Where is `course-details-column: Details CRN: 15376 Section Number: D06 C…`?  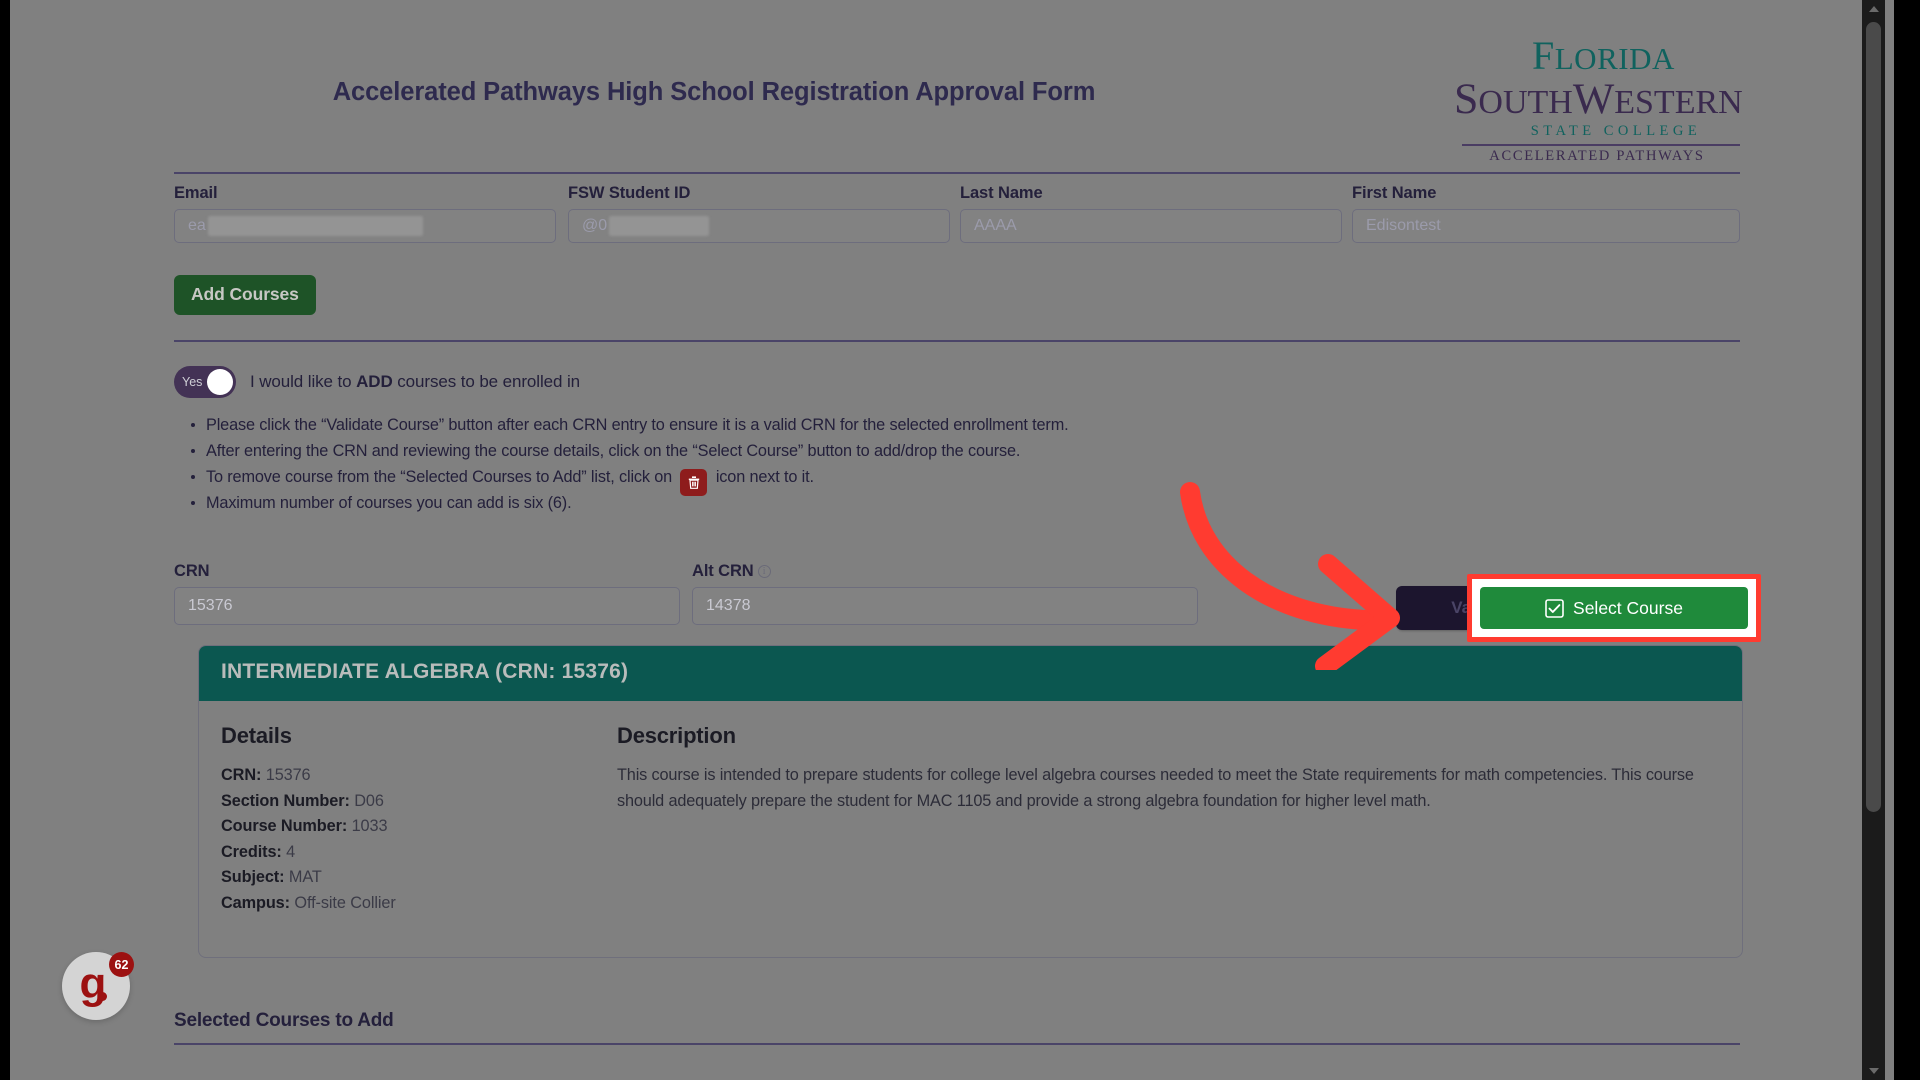 course-details-column: Details CRN: 15376 Section Number: D06 C… is located at coordinates (419, 820).